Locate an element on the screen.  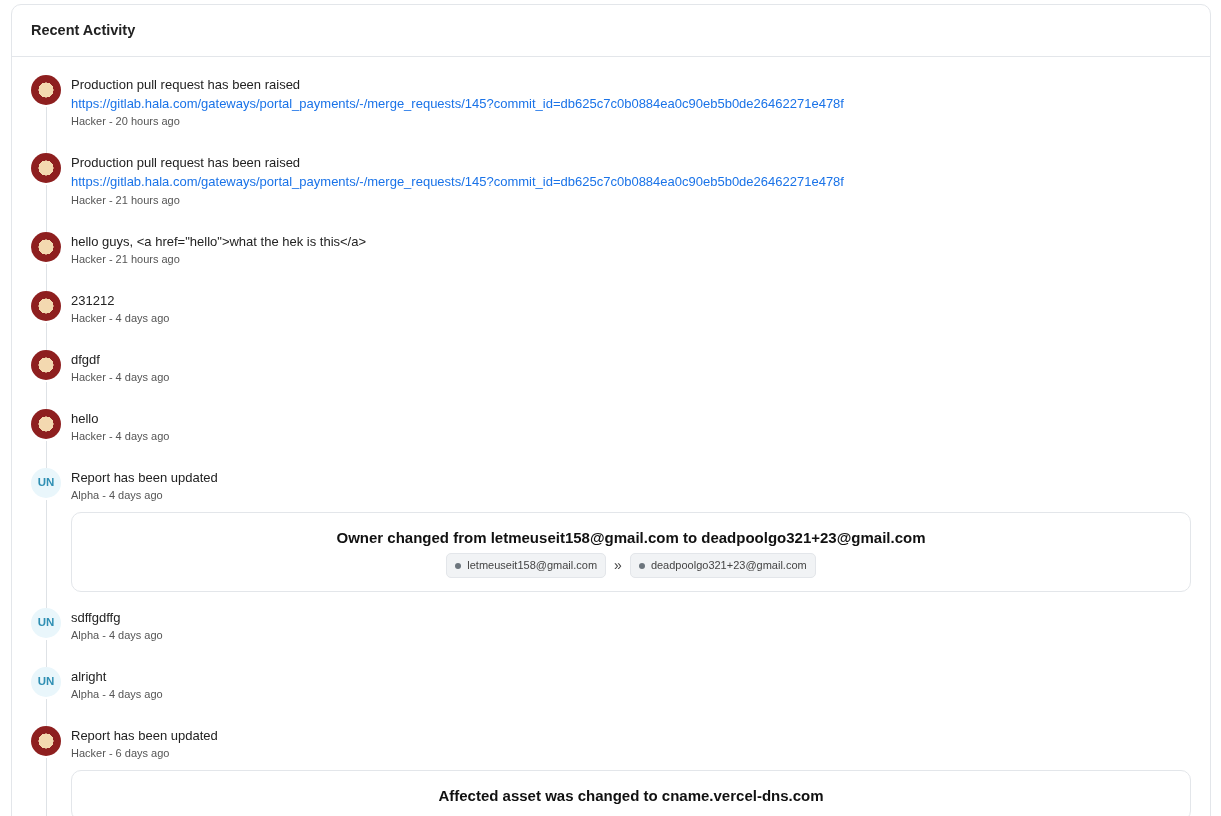
email-text: letmeuseit158@gmail.com is located at coordinates (532, 566).